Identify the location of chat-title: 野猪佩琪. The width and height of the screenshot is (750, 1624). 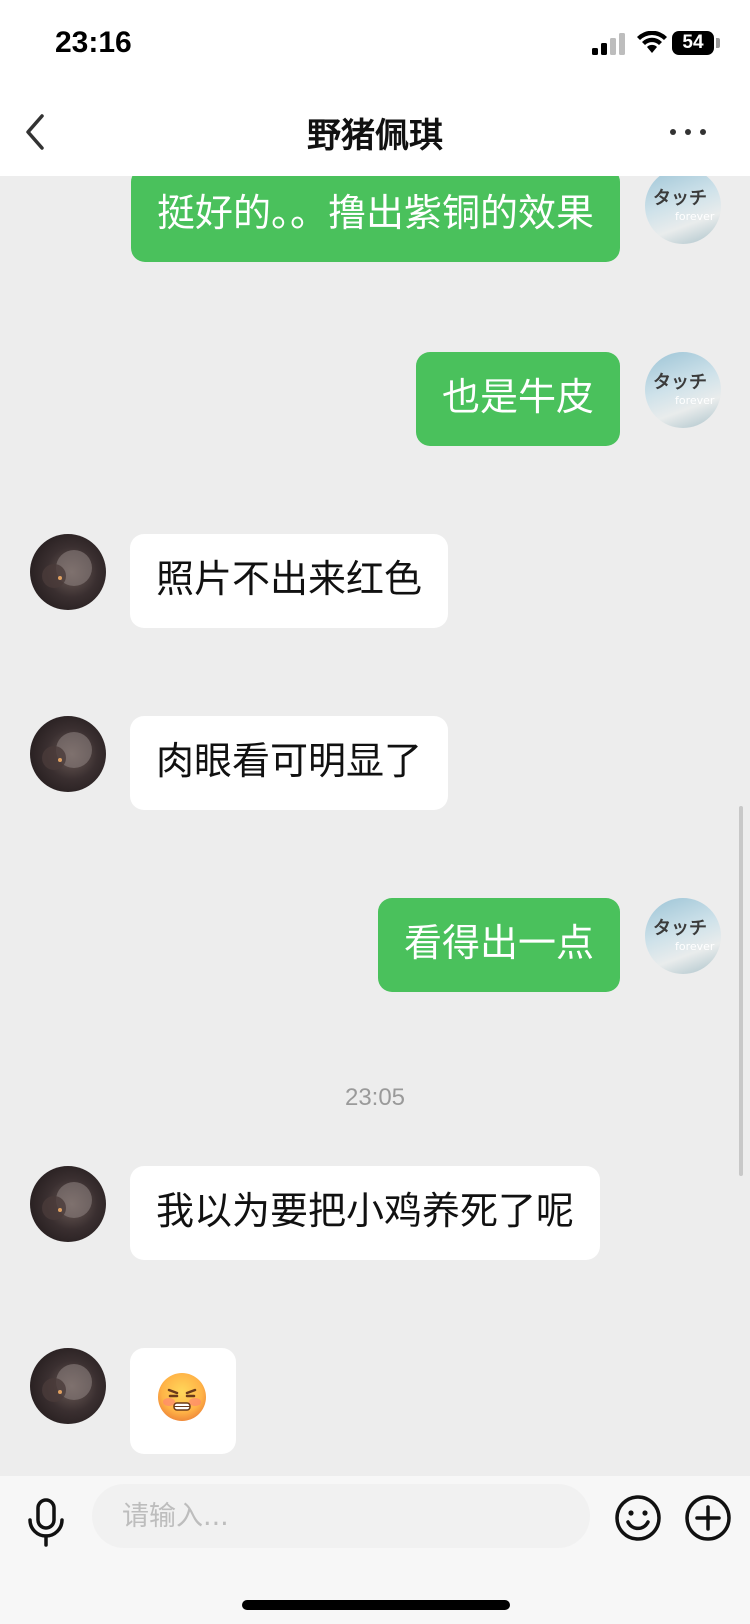
(375, 136).